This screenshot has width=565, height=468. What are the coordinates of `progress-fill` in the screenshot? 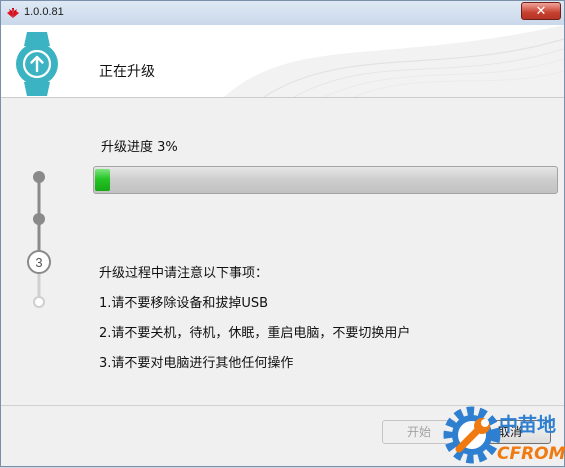 It's located at (102, 180).